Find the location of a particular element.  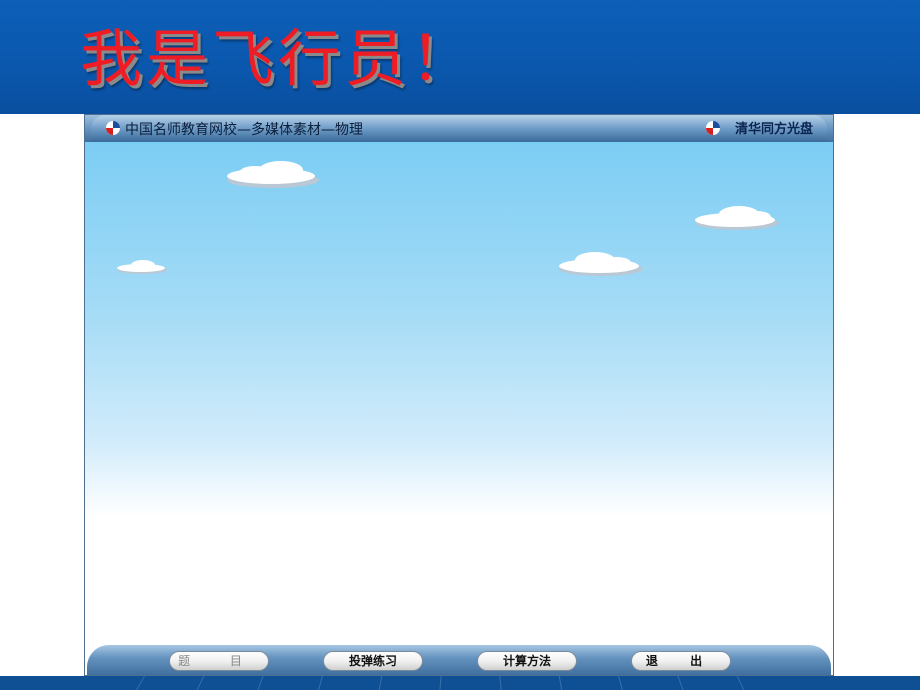

exit-button: 退 出 is located at coordinates (681, 661).